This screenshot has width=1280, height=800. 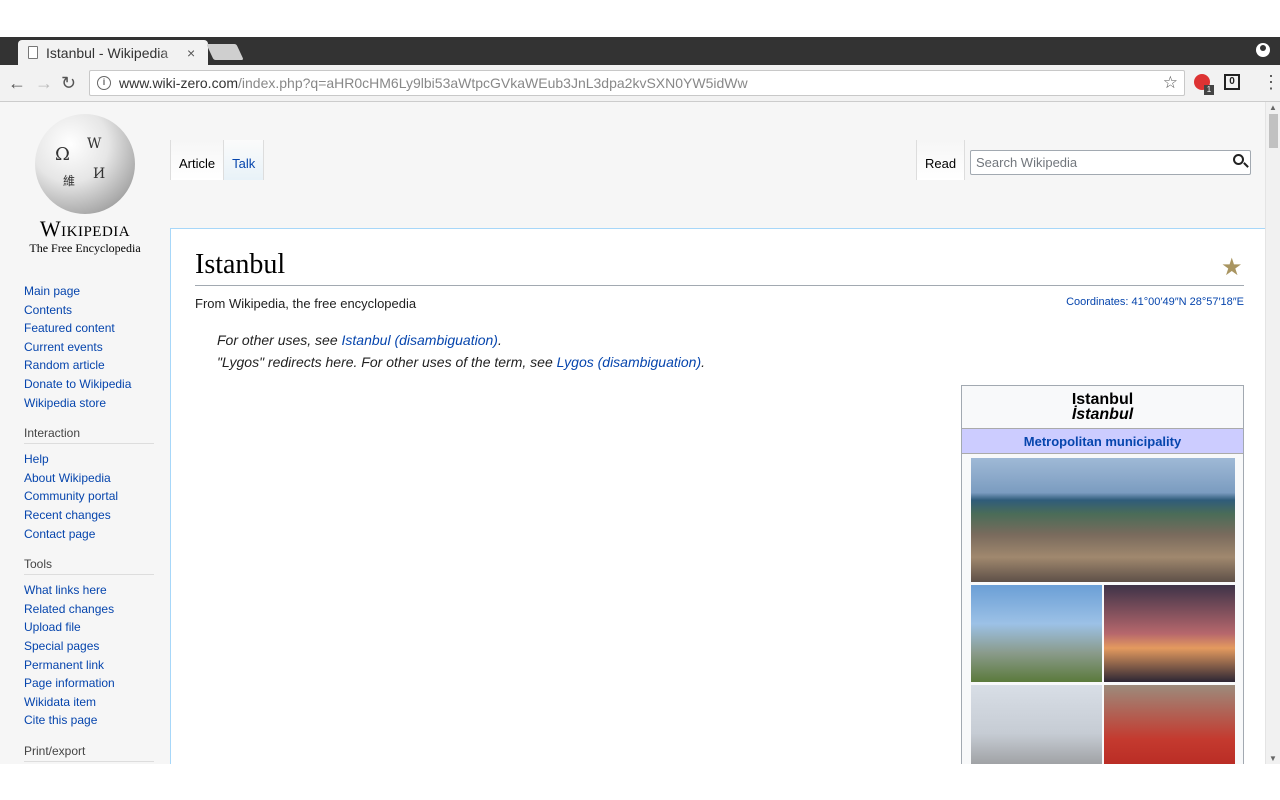 I want to click on extension-badge: 1, so click(x=1209, y=90).